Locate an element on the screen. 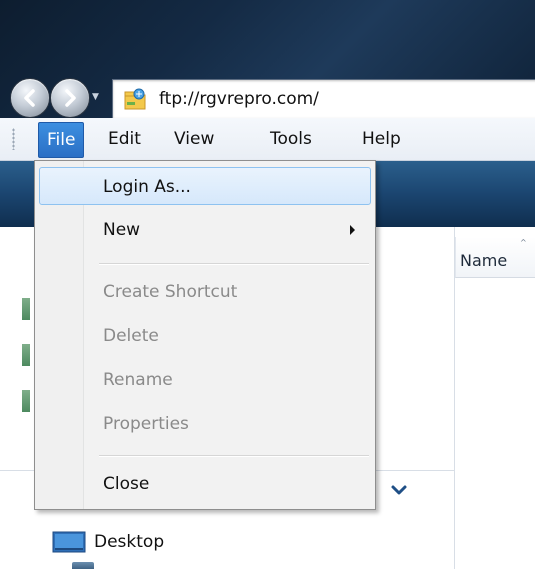 The image size is (535, 569). menu-item-label: Properties is located at coordinates (146, 424).